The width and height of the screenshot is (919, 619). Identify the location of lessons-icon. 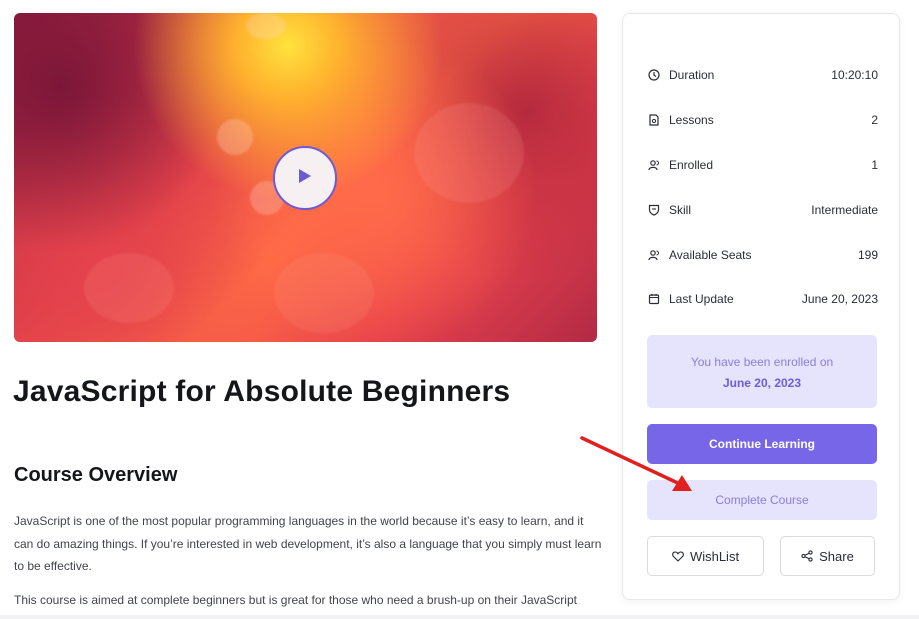
(654, 120).